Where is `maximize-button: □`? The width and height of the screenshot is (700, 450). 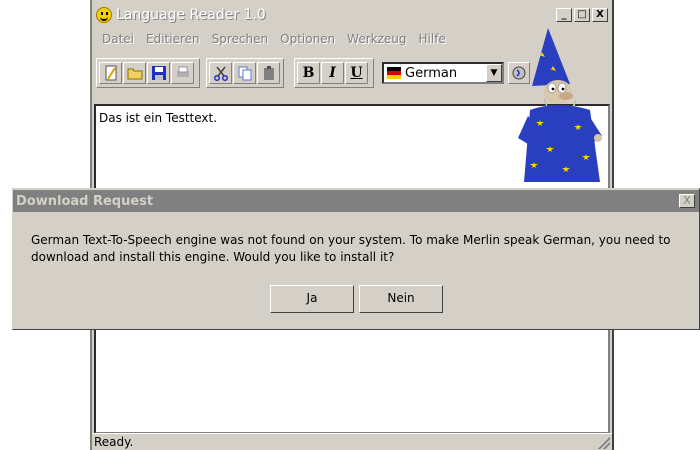 maximize-button: □ is located at coordinates (582, 15).